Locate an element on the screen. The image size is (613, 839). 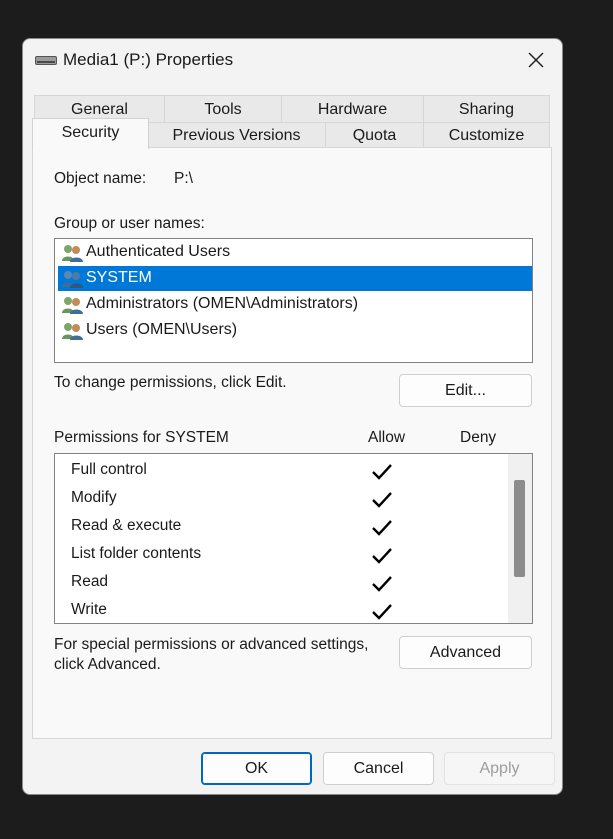
group-label: Group or user names: is located at coordinates (129, 223).